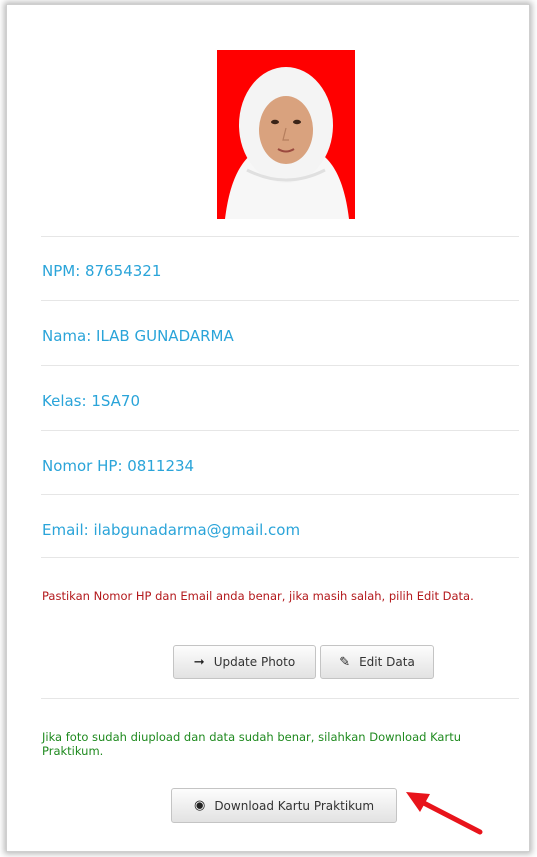  I want to click on update-photo-label: Update Photo, so click(254, 662).